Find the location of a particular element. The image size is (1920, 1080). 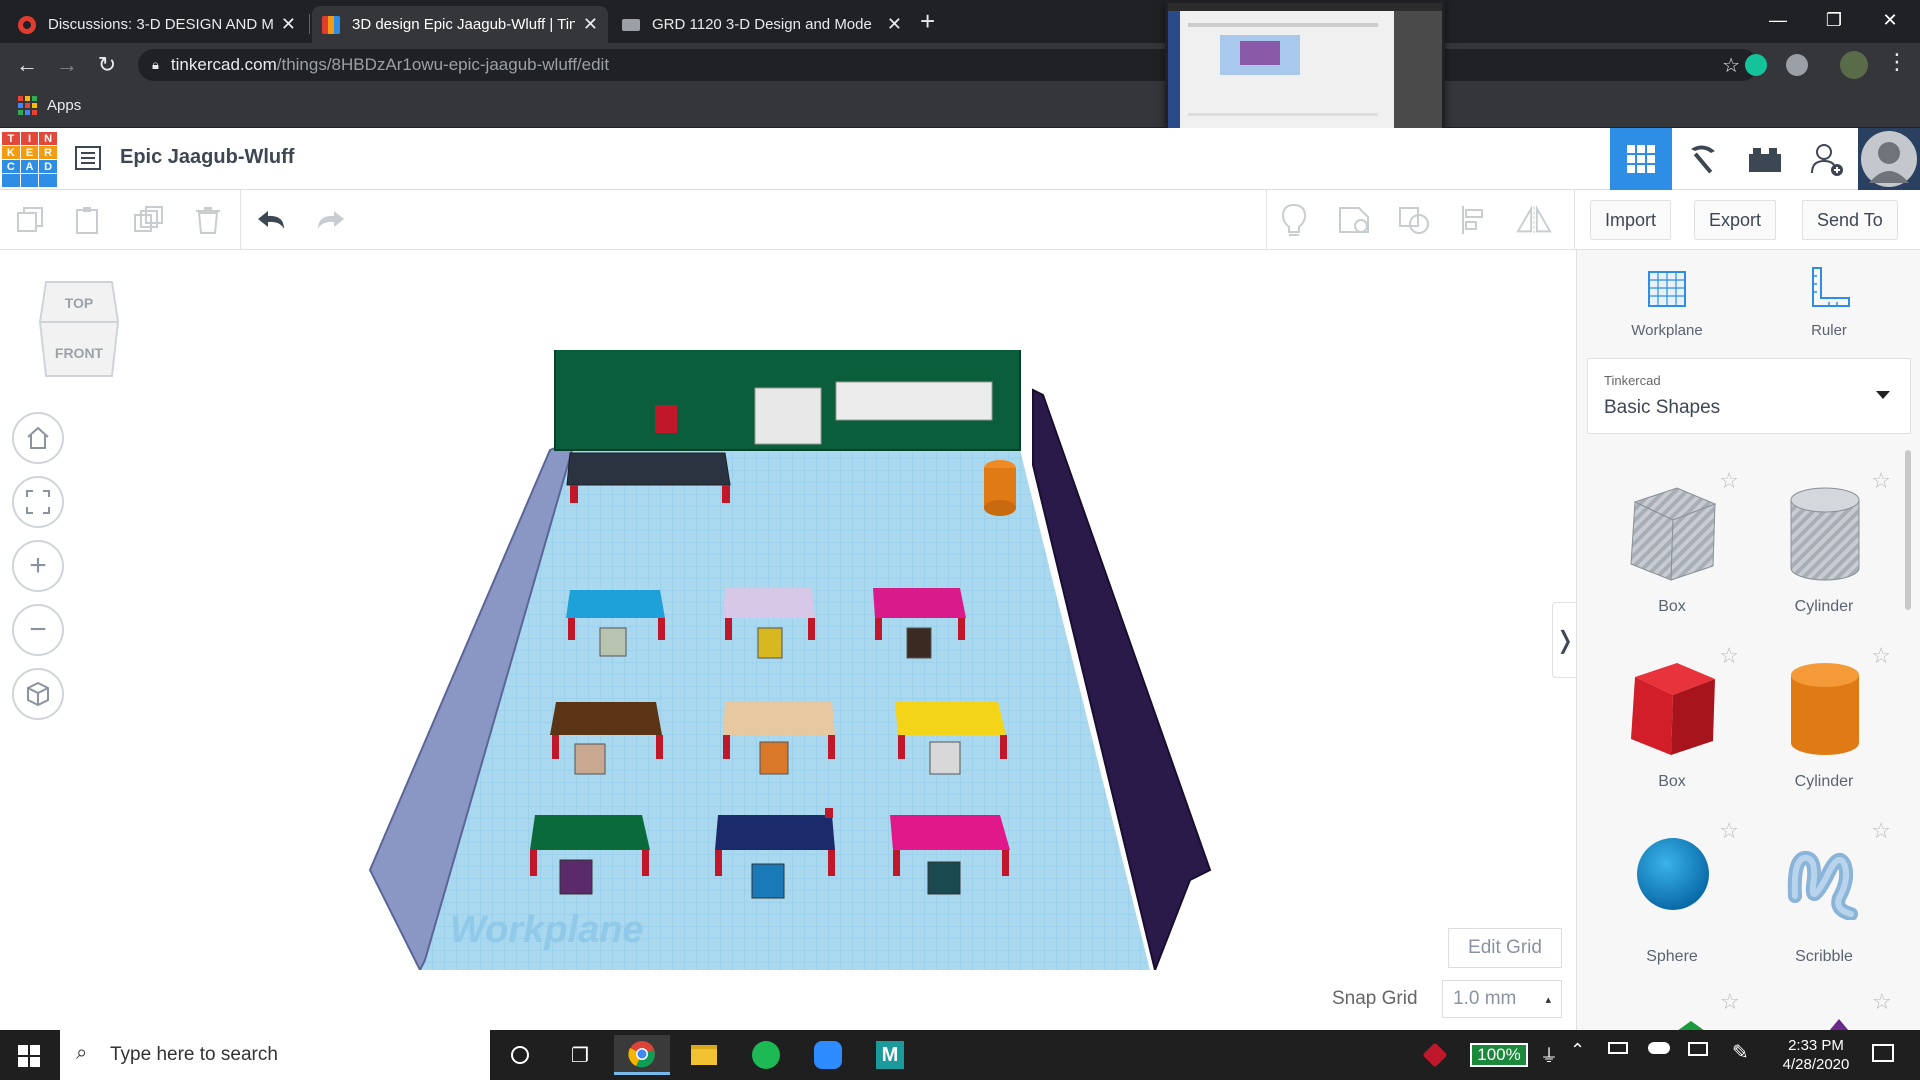

apps-bookmark: Apps is located at coordinates (49, 105).